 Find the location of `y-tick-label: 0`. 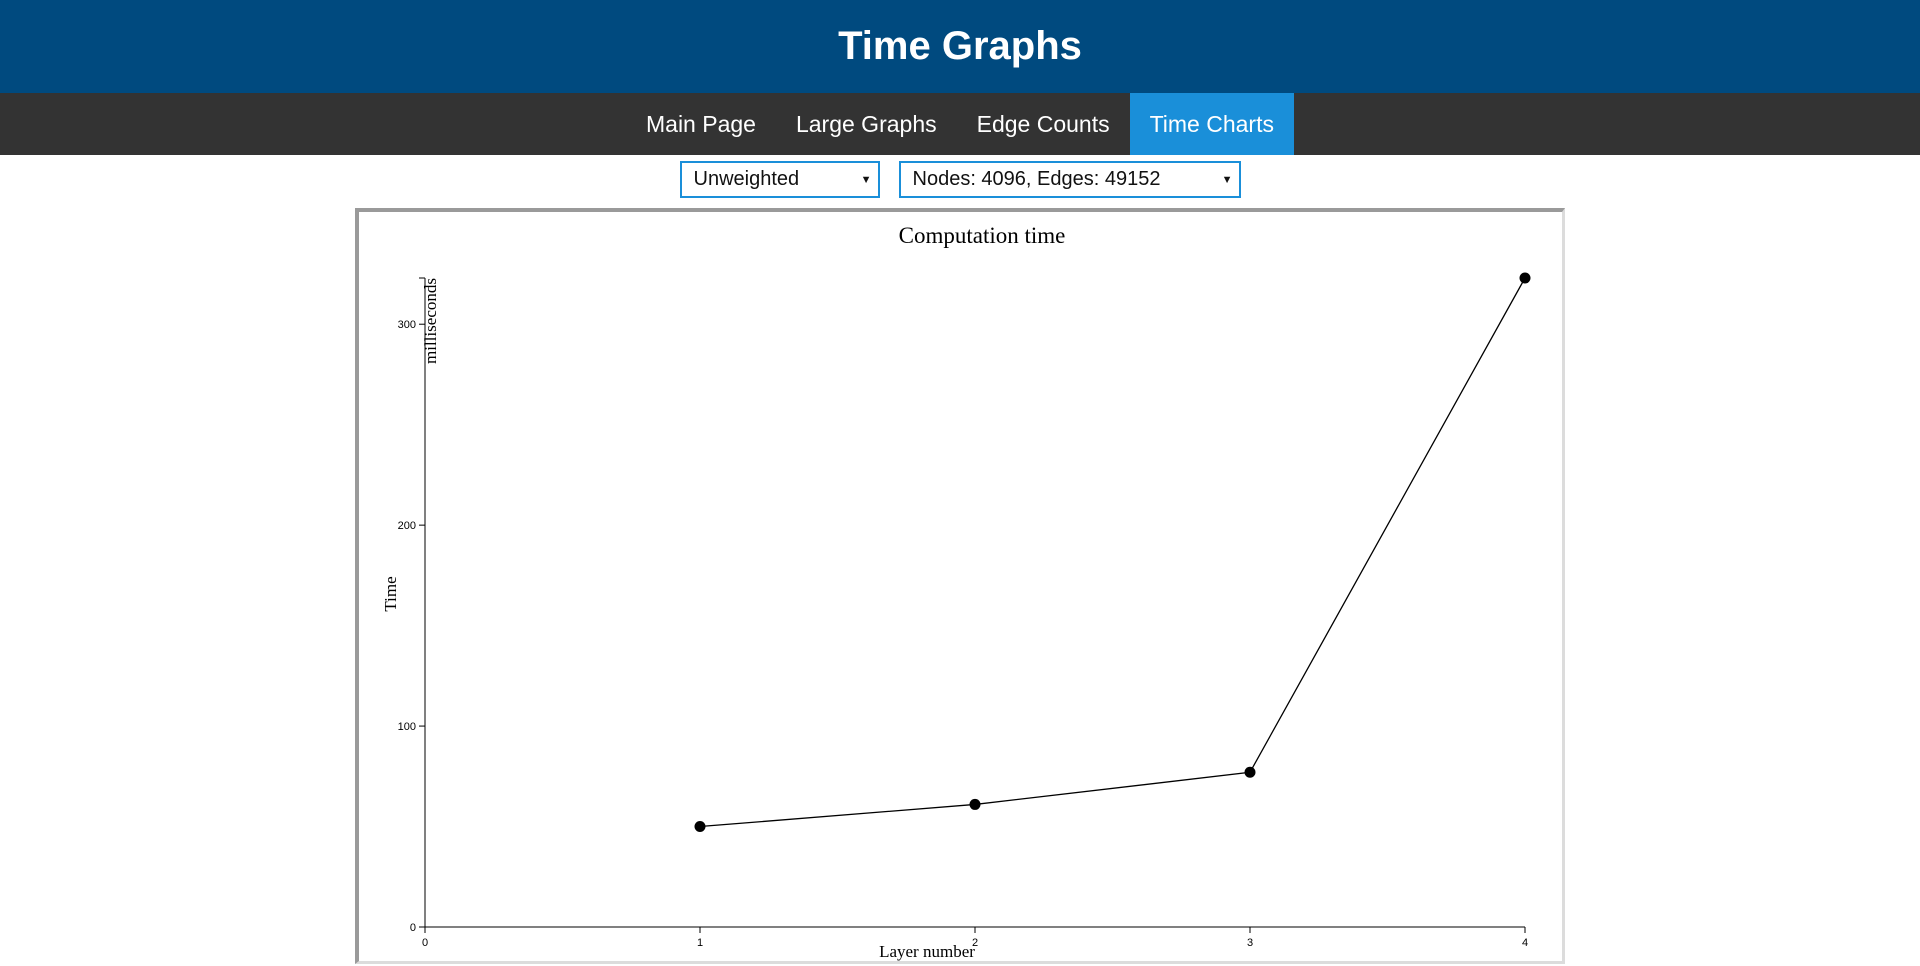

y-tick-label: 0 is located at coordinates (413, 928).